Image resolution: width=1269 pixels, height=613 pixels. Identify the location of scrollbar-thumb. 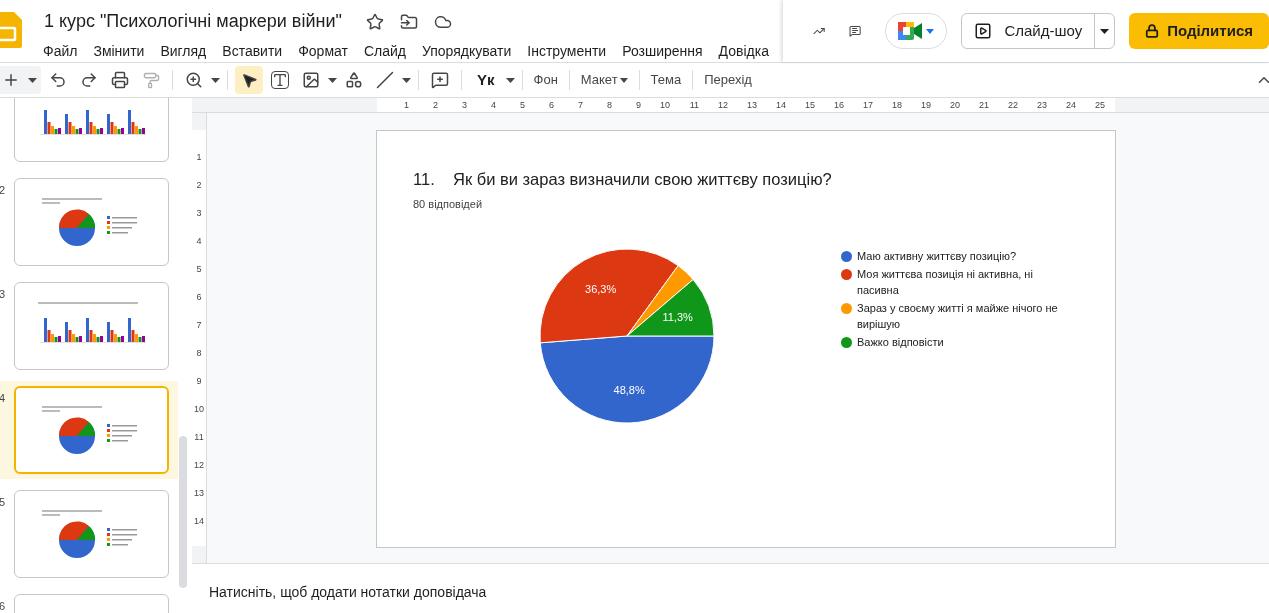
(183, 512).